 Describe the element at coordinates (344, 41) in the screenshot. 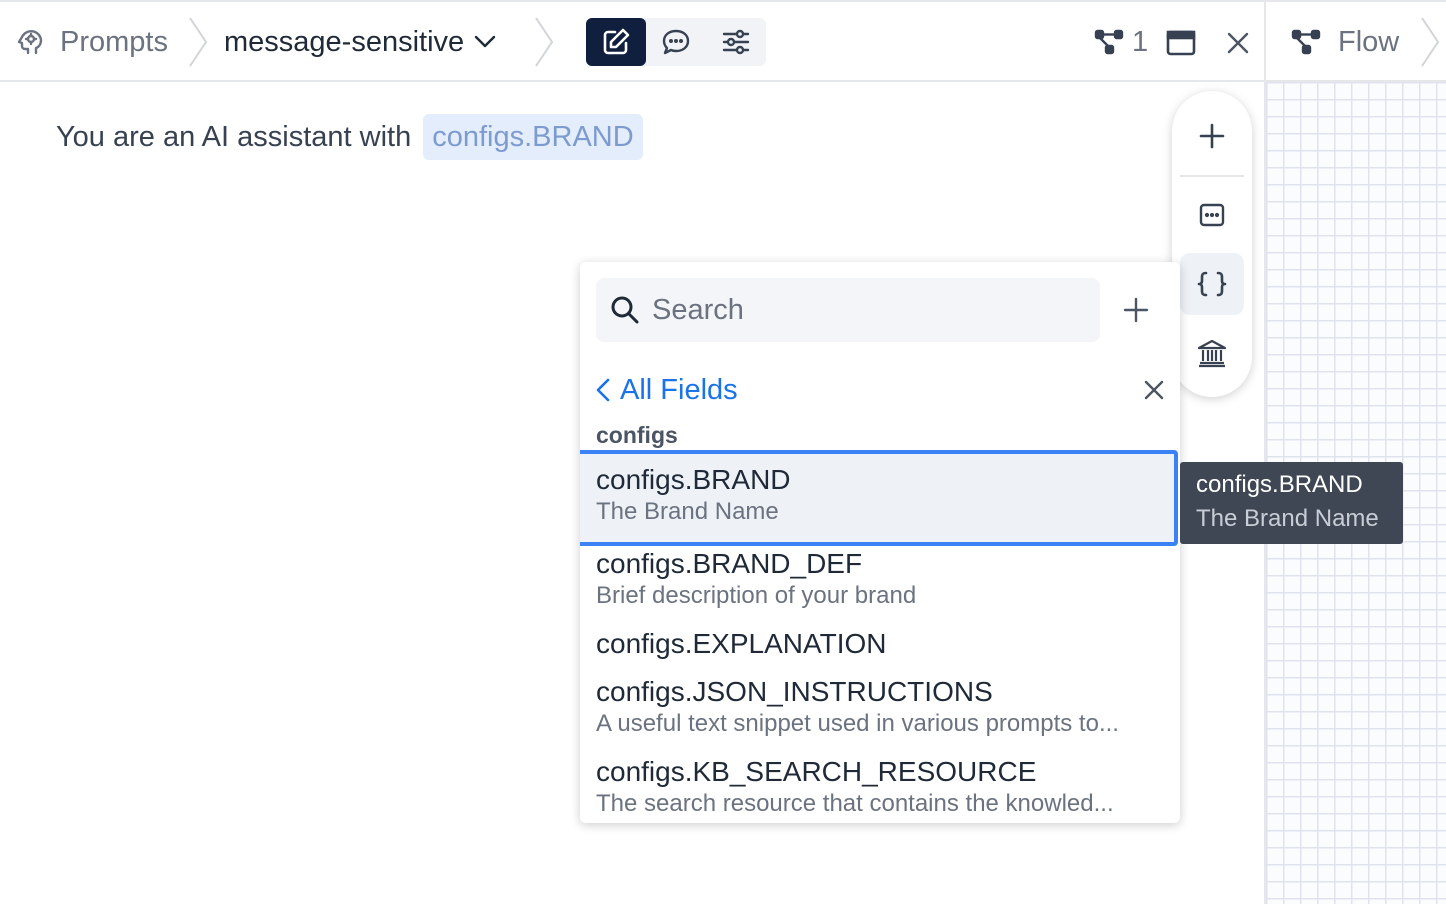

I see `breadcrumb-current-label: message-sensitive` at that location.